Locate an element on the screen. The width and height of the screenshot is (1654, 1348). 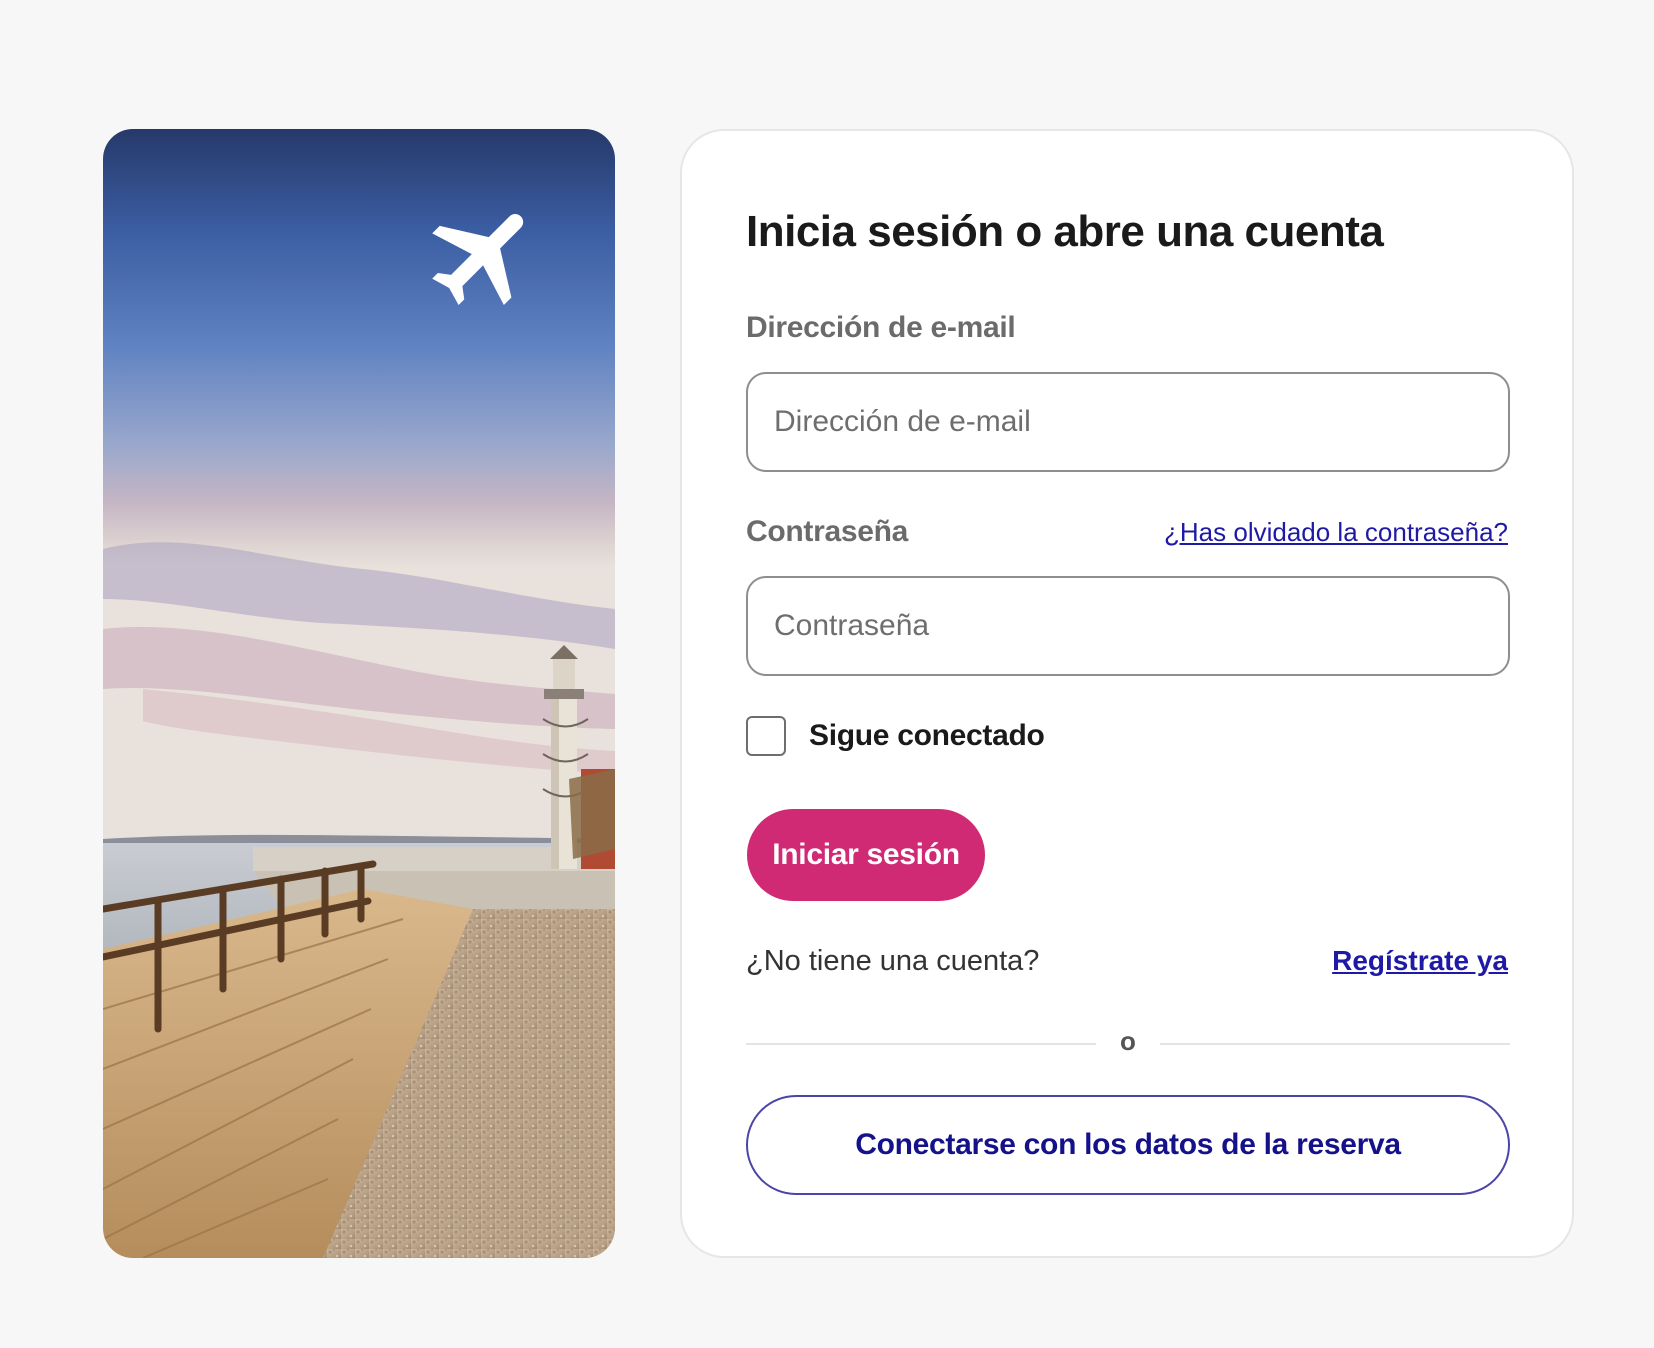
login-title: Inicia sesión o abre una cuenta is located at coordinates (1065, 231).